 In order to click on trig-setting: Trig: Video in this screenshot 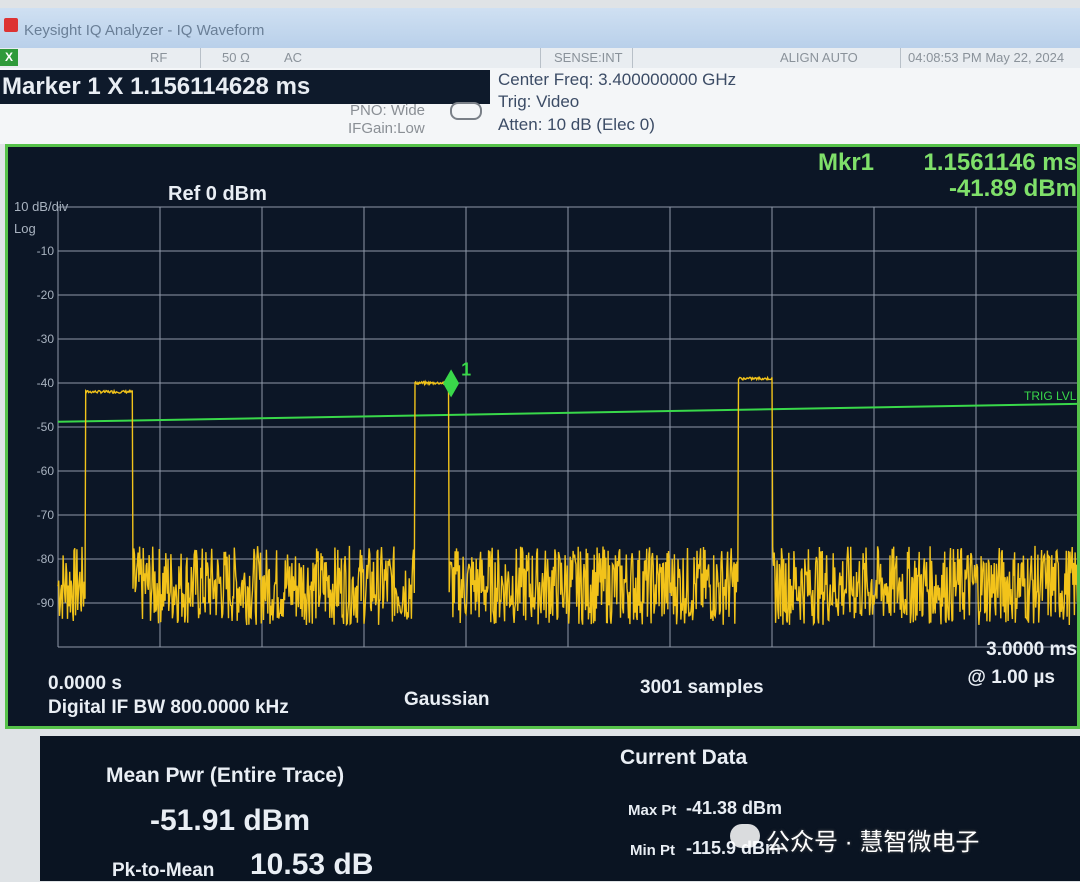, I will do `click(539, 101)`.